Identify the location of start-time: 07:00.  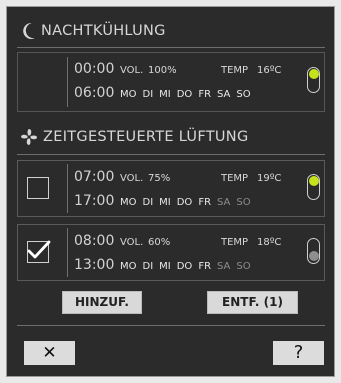
(94, 177).